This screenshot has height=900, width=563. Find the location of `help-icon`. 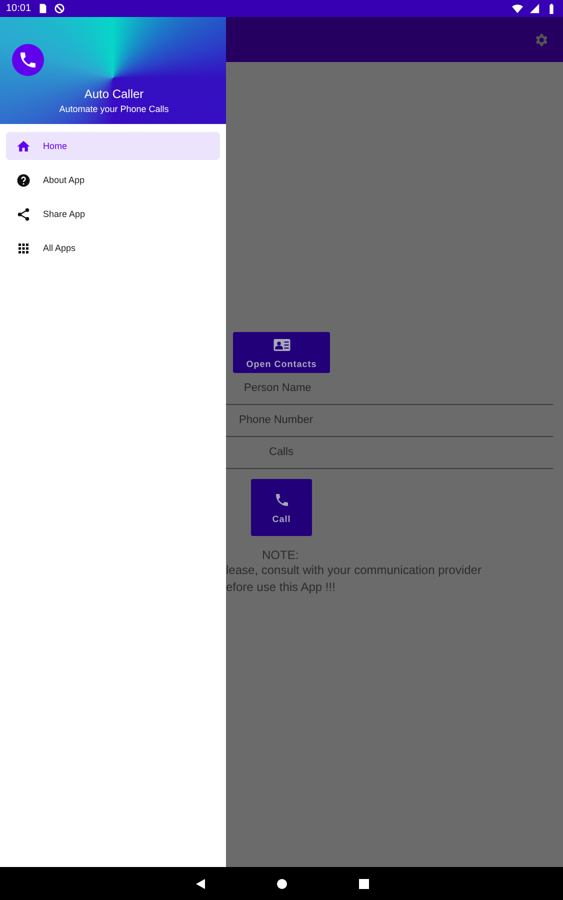

help-icon is located at coordinates (23, 180).